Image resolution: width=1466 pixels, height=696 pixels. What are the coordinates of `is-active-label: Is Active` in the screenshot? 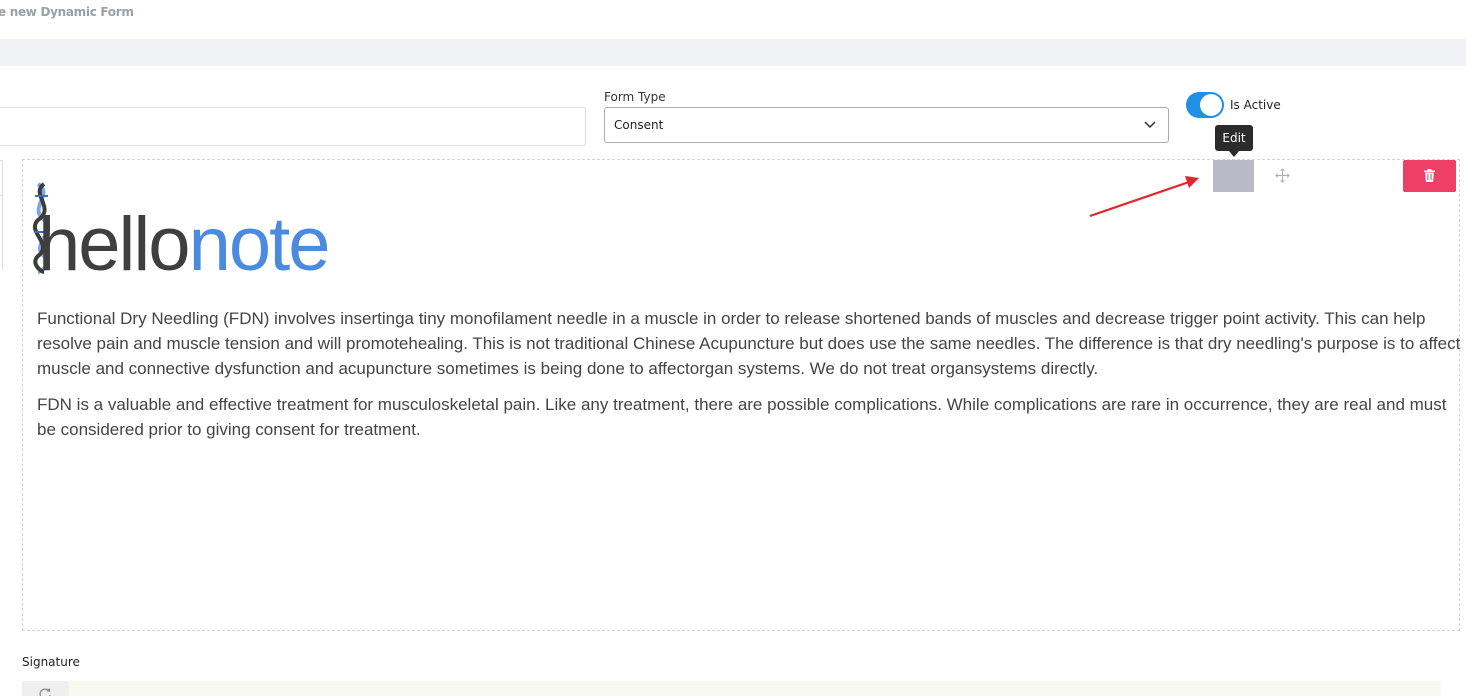 It's located at (1255, 105).